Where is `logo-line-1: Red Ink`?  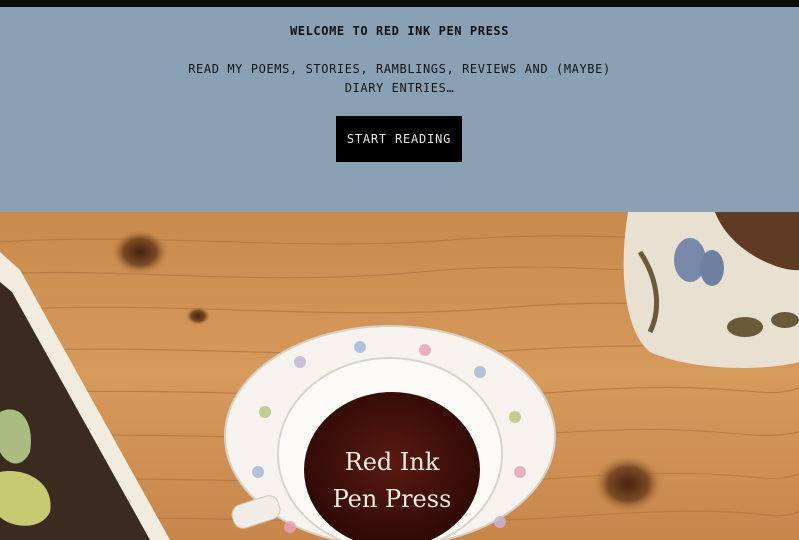 logo-line-1: Red Ink is located at coordinates (392, 462).